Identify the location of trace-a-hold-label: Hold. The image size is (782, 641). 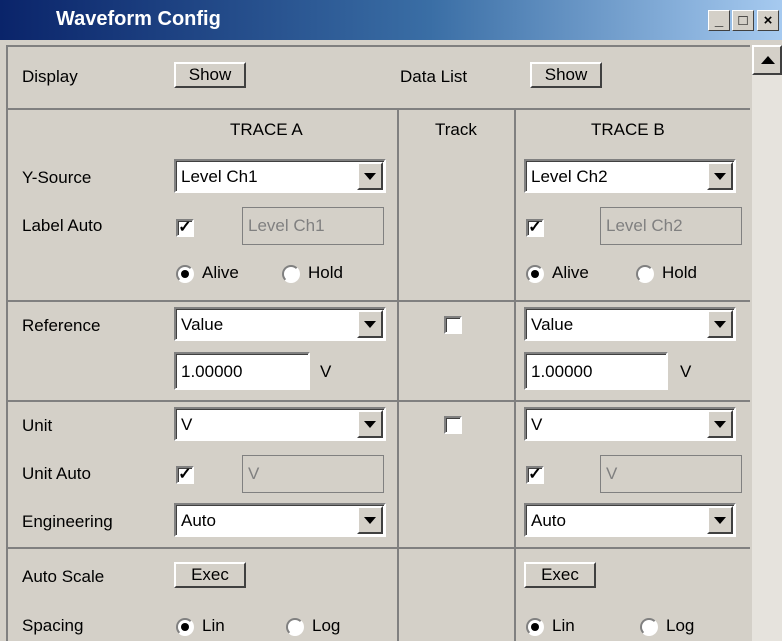
(325, 272).